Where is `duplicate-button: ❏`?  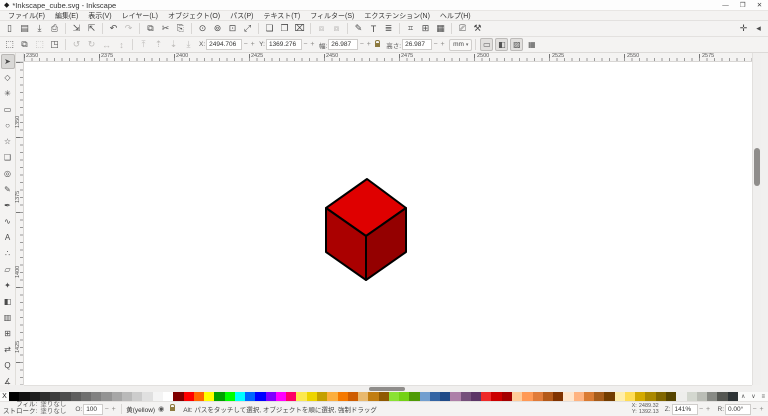
duplicate-button: ❏ is located at coordinates (269, 29).